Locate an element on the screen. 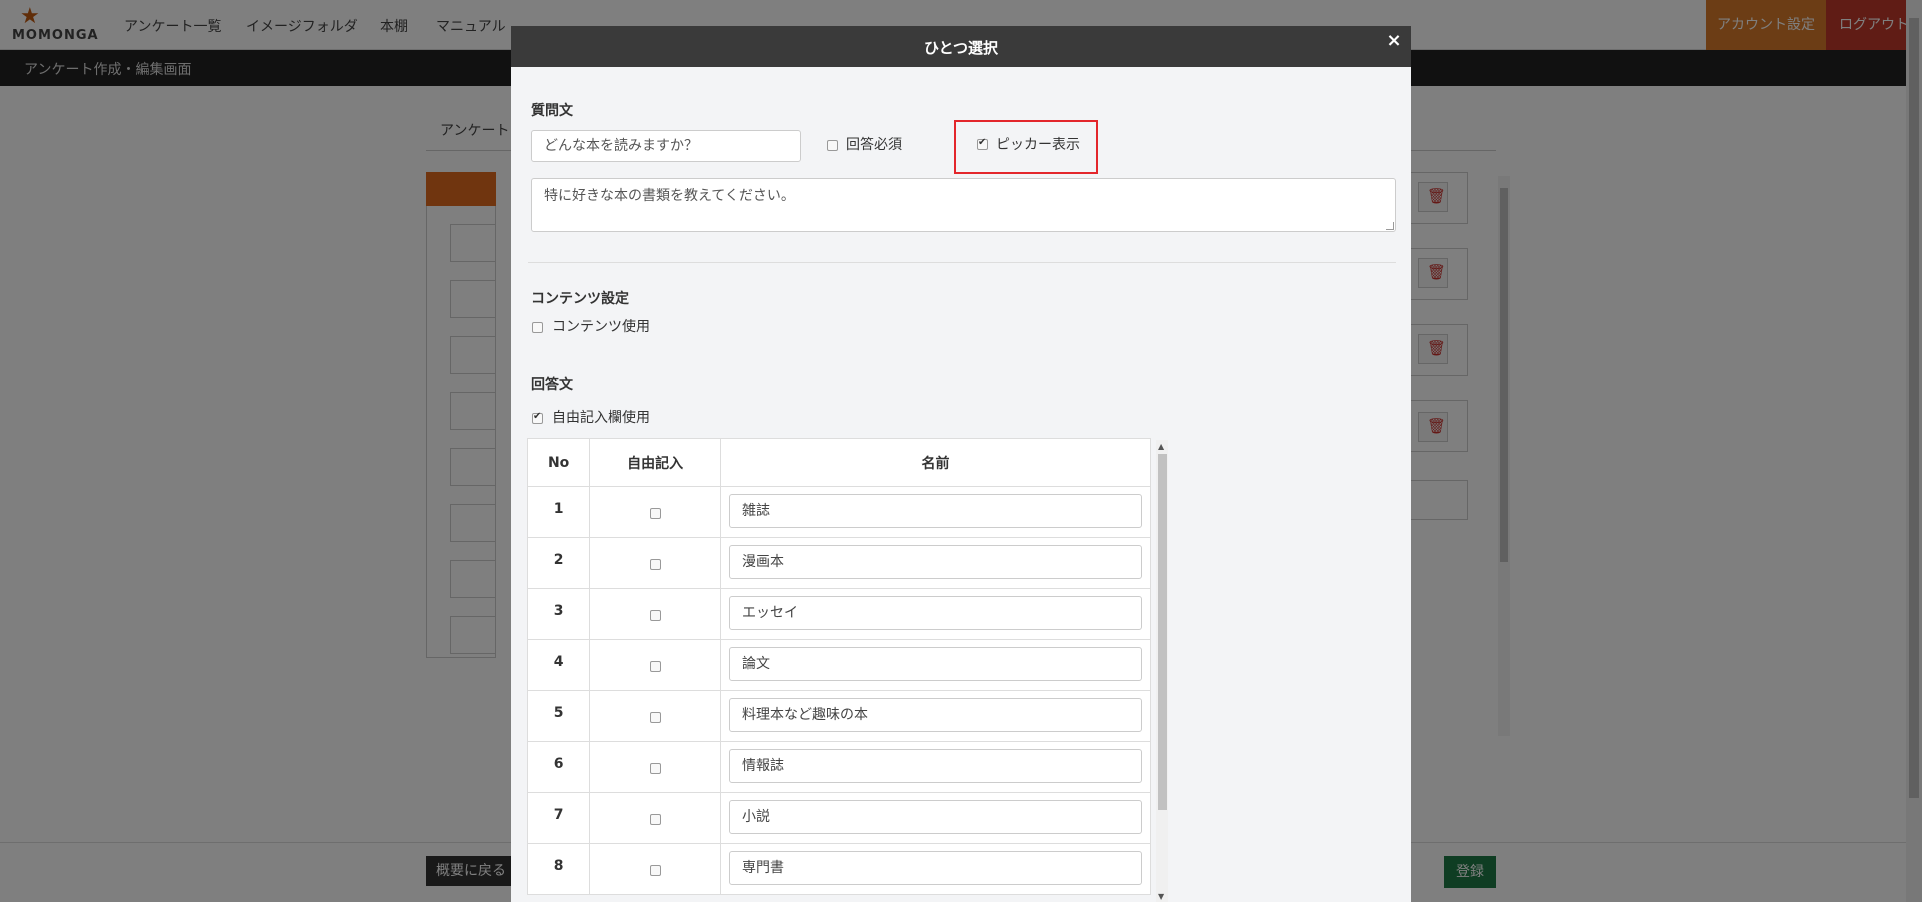  table-row: 1 雑誌 is located at coordinates (839, 512).